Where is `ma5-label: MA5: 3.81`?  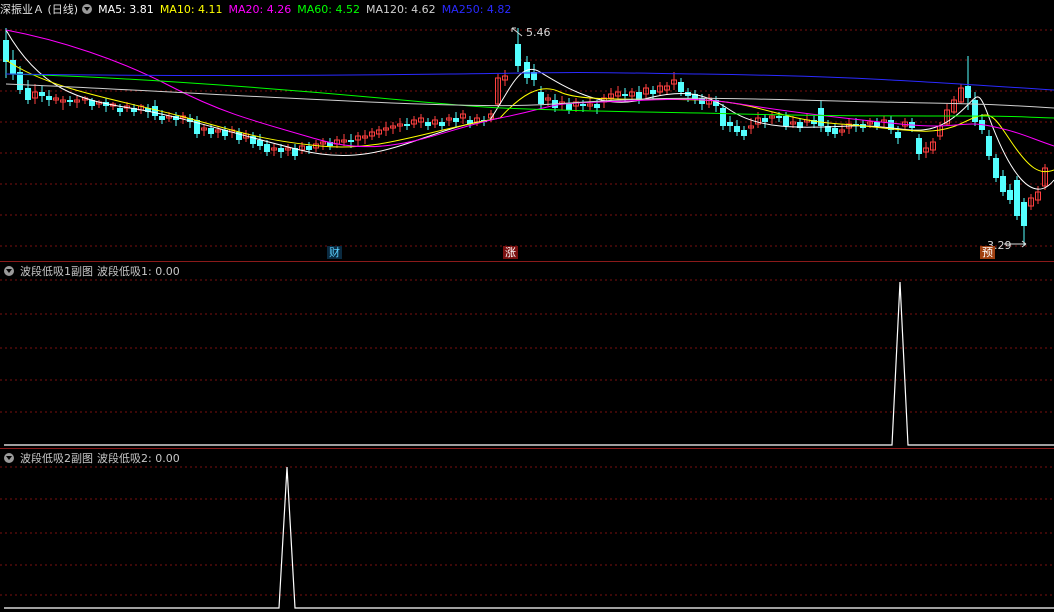
ma5-label: MA5: 3.81 is located at coordinates (126, 9).